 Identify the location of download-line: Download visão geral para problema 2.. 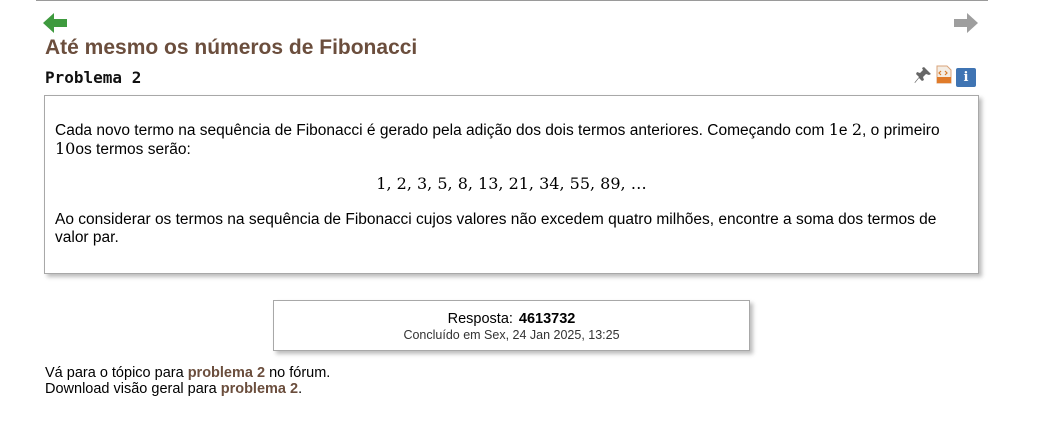
(187, 389).